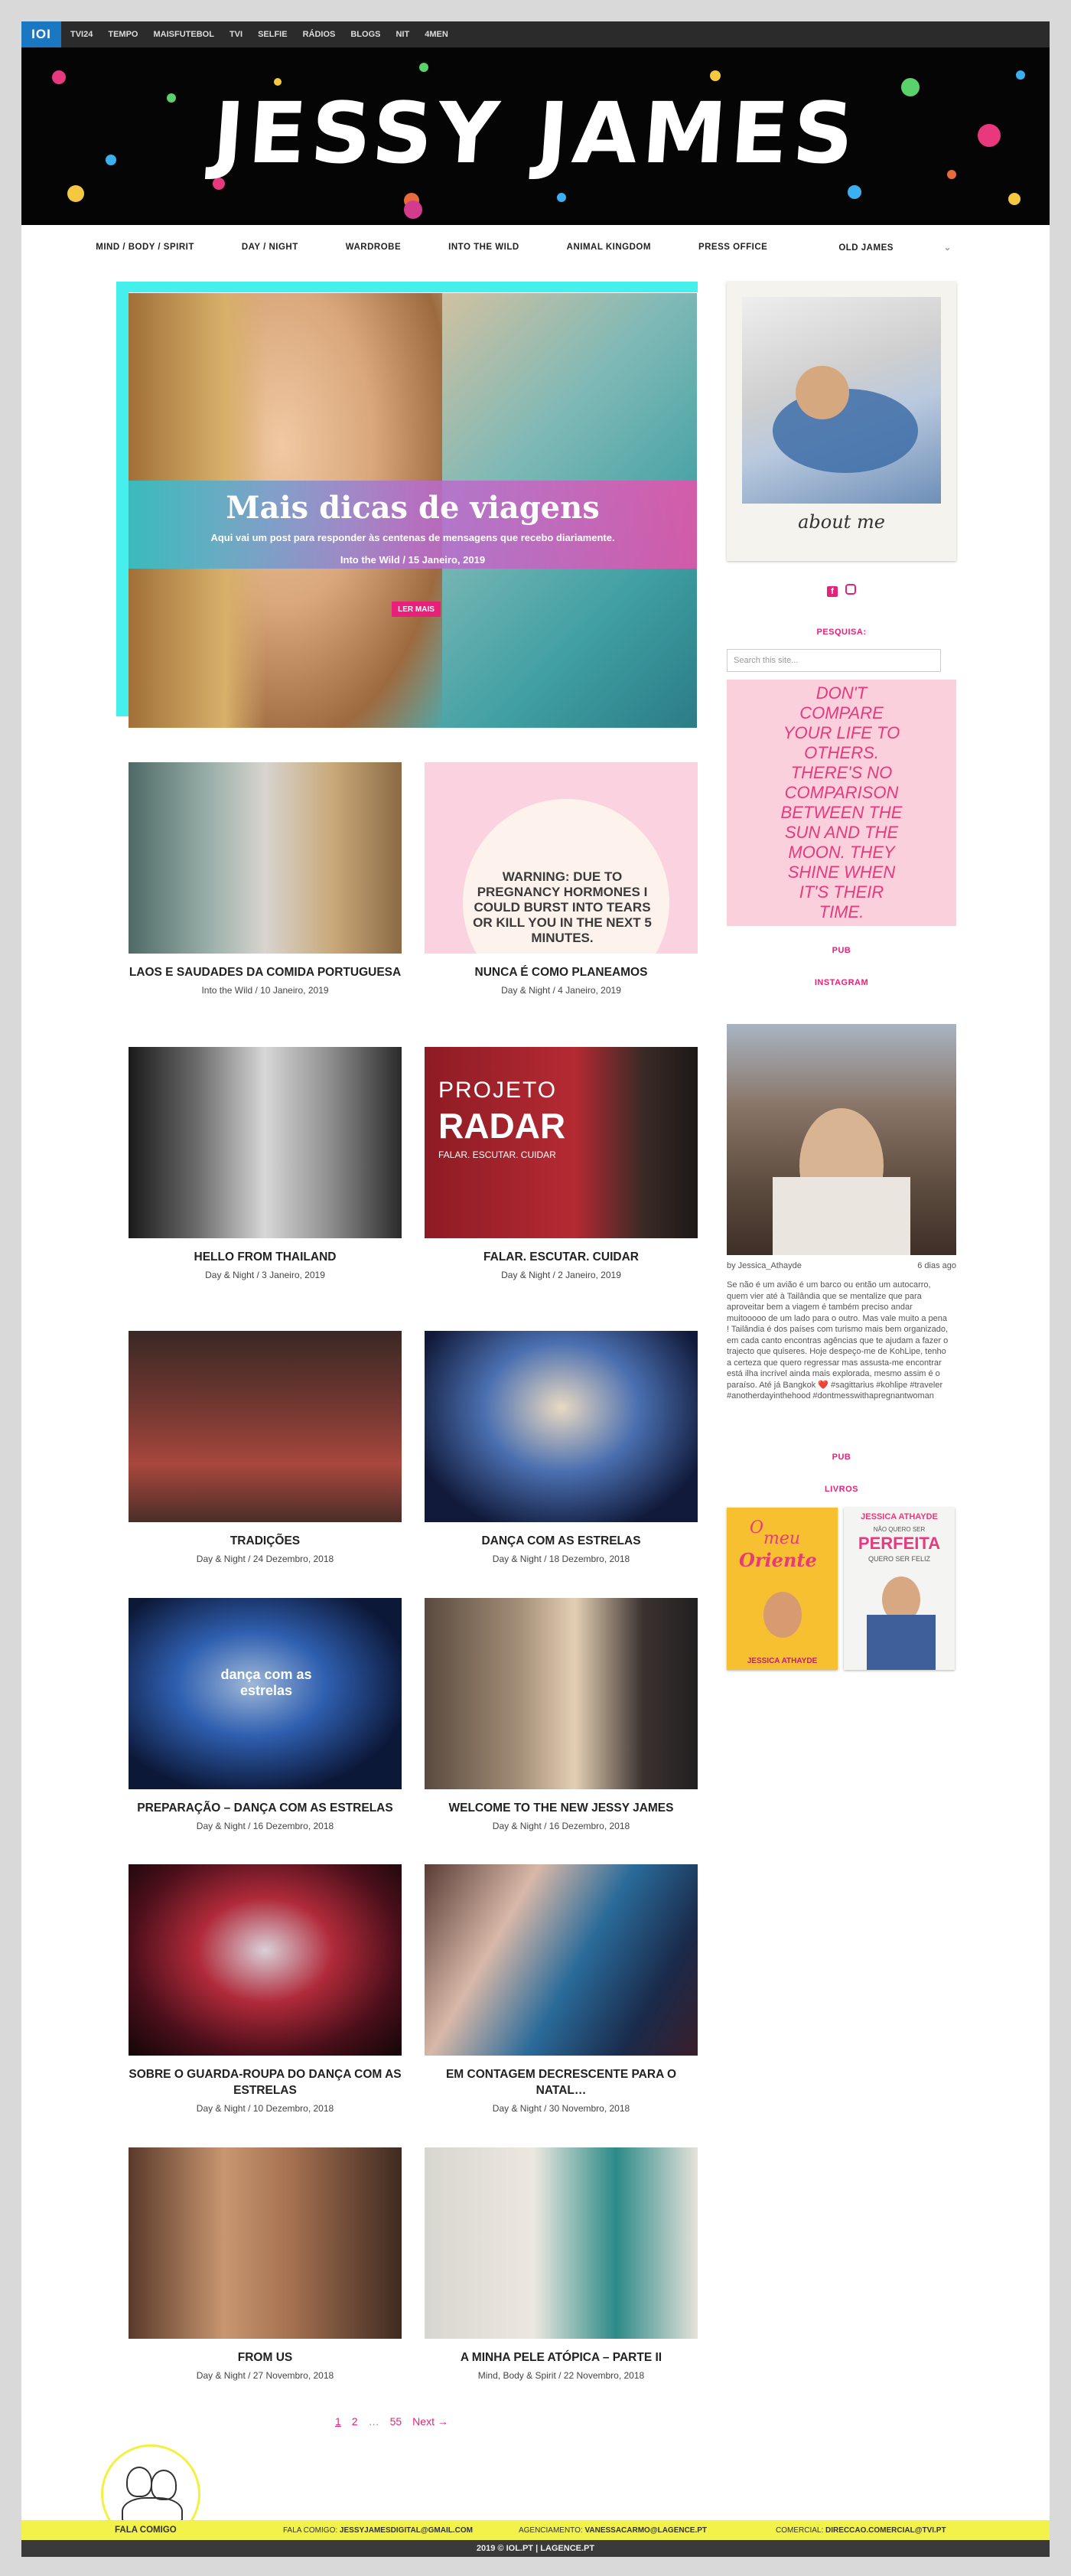 The image size is (1071, 2576). Describe the element at coordinates (430, 2421) in the screenshot. I see `next-page-link: Next →` at that location.